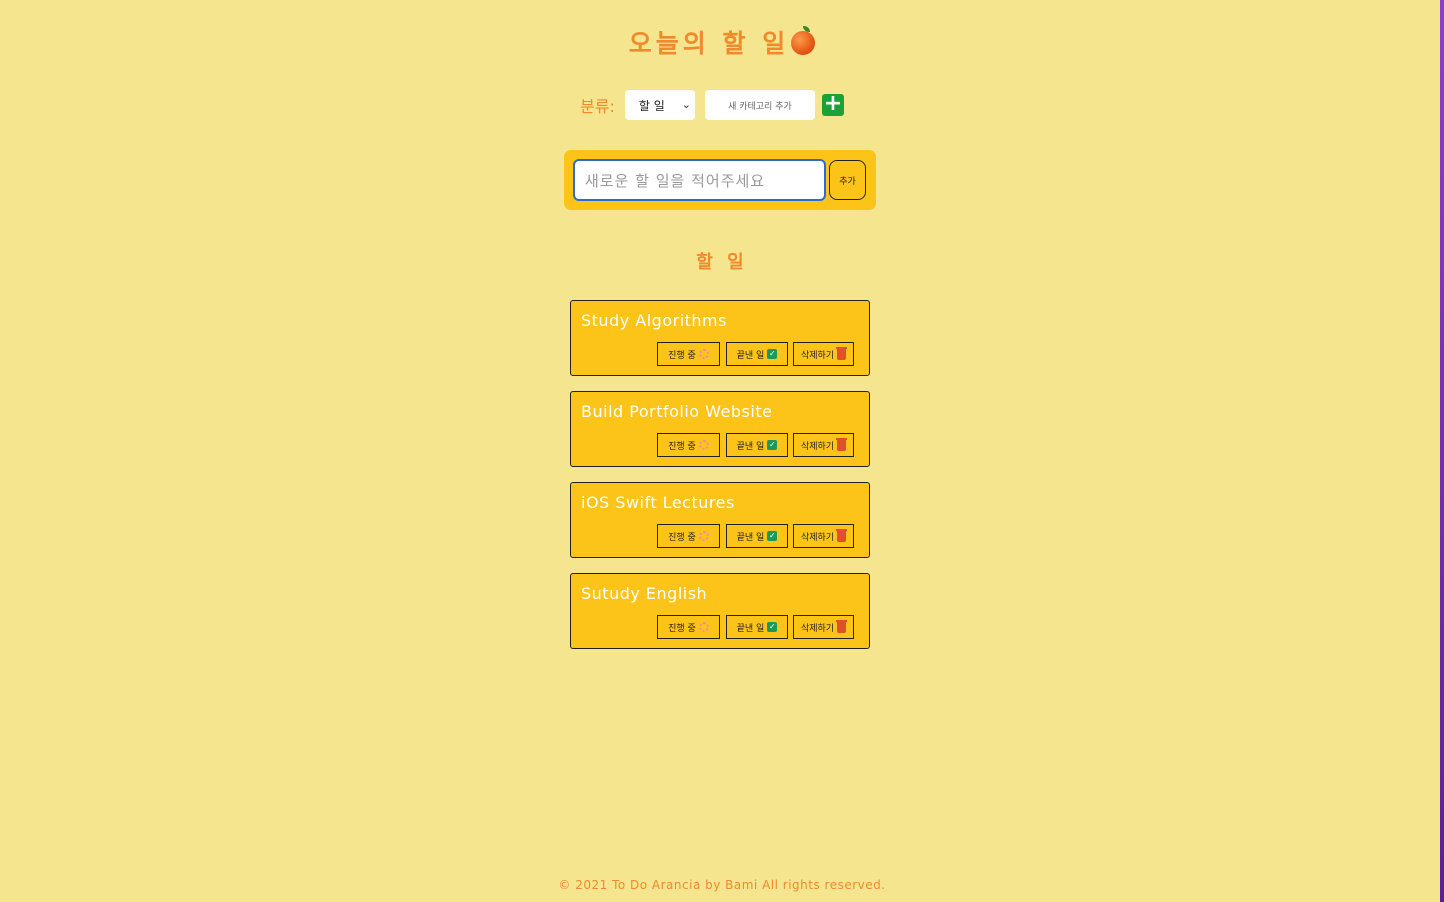  I want to click on todo-card: Sutudy English 진행 중 끝낸 일 ✓ 삭제하기, so click(720, 611).